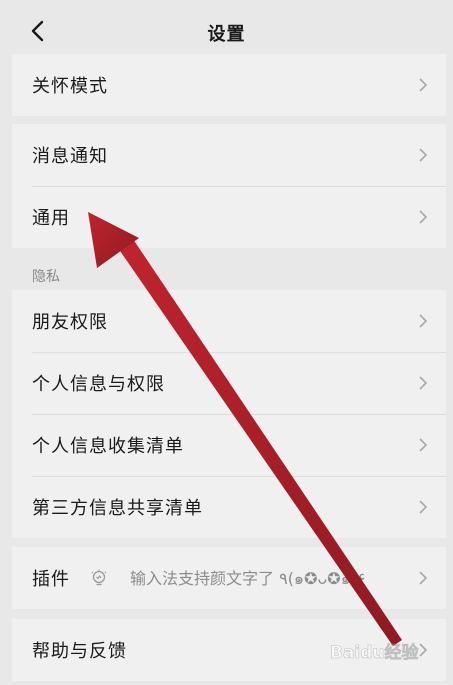 Image resolution: width=453 pixels, height=685 pixels. What do you see at coordinates (229, 321) in the screenshot?
I see `settings-item-friend-permissions: 朋友权限` at bounding box center [229, 321].